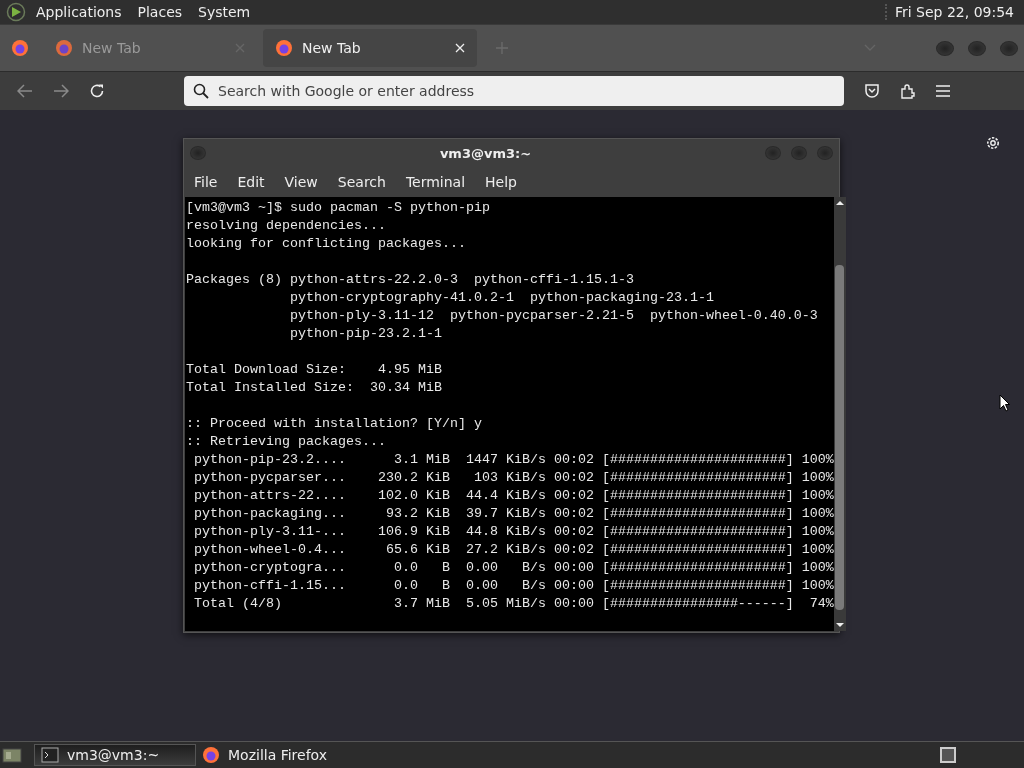  I want to click on forward-icon, so click(61, 91).